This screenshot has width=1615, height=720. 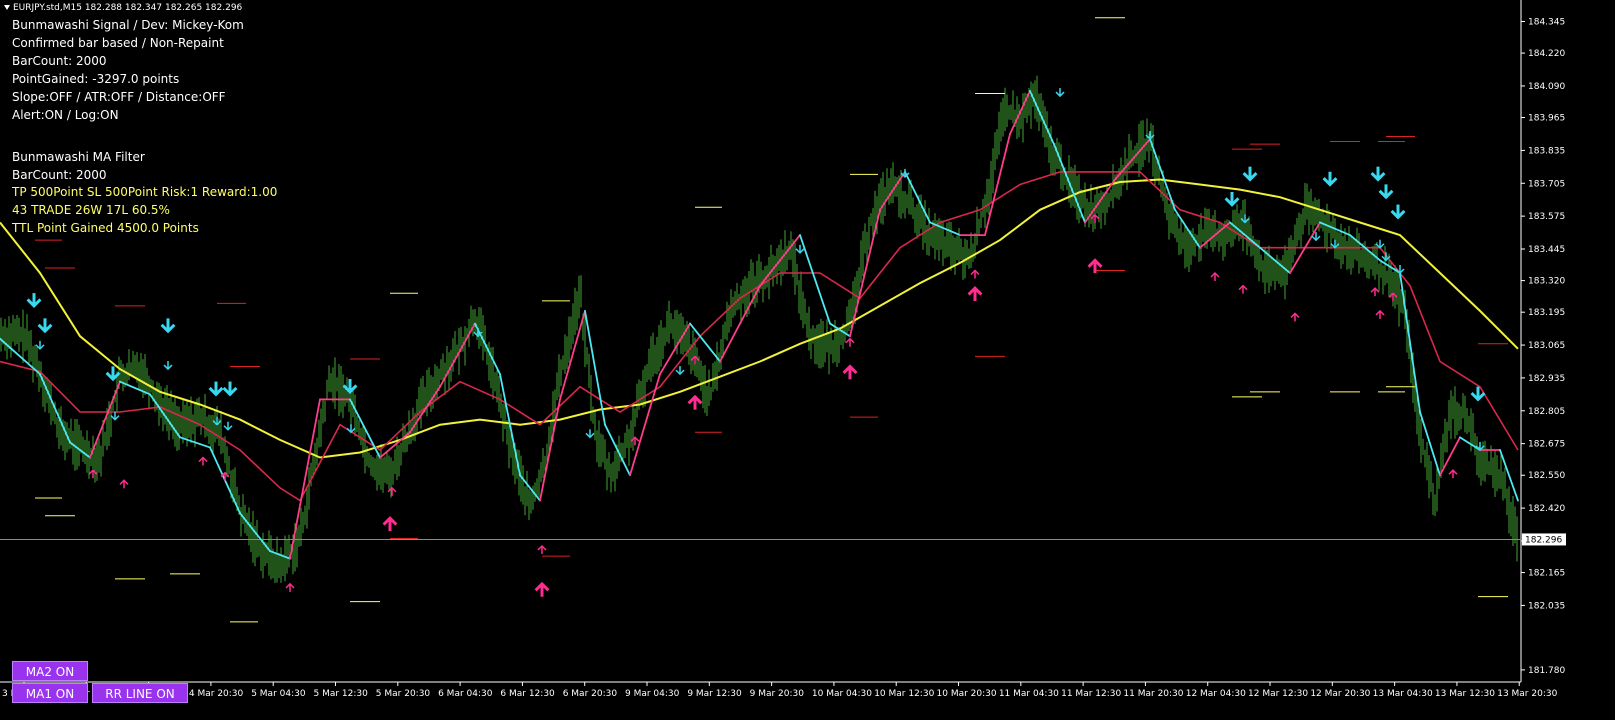 I want to click on signal-info-line: Confirmed bar based / Non-Repaint, so click(x=118, y=43).